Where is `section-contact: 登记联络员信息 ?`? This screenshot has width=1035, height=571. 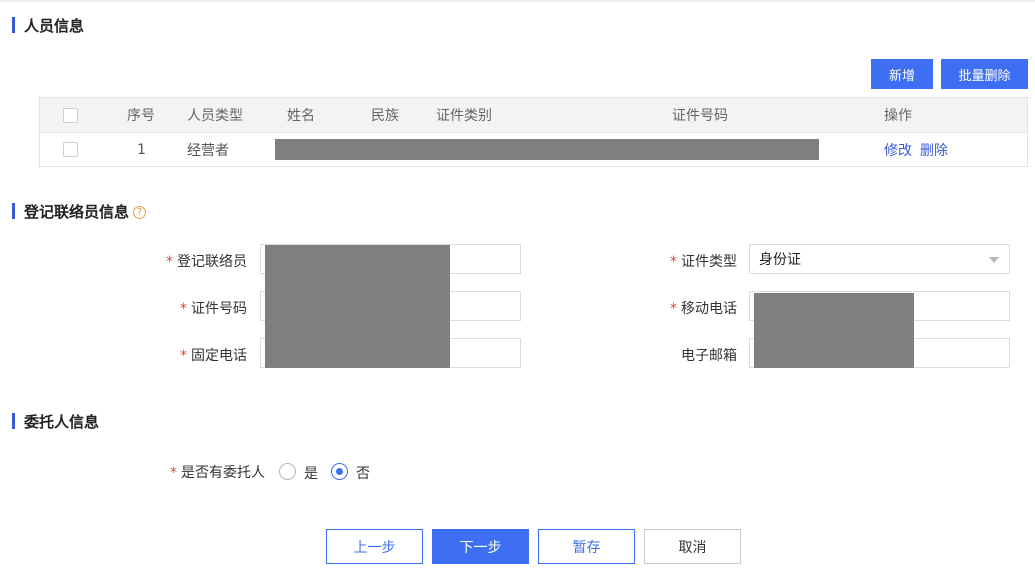 section-contact: 登记联络员信息 ? is located at coordinates (79, 211).